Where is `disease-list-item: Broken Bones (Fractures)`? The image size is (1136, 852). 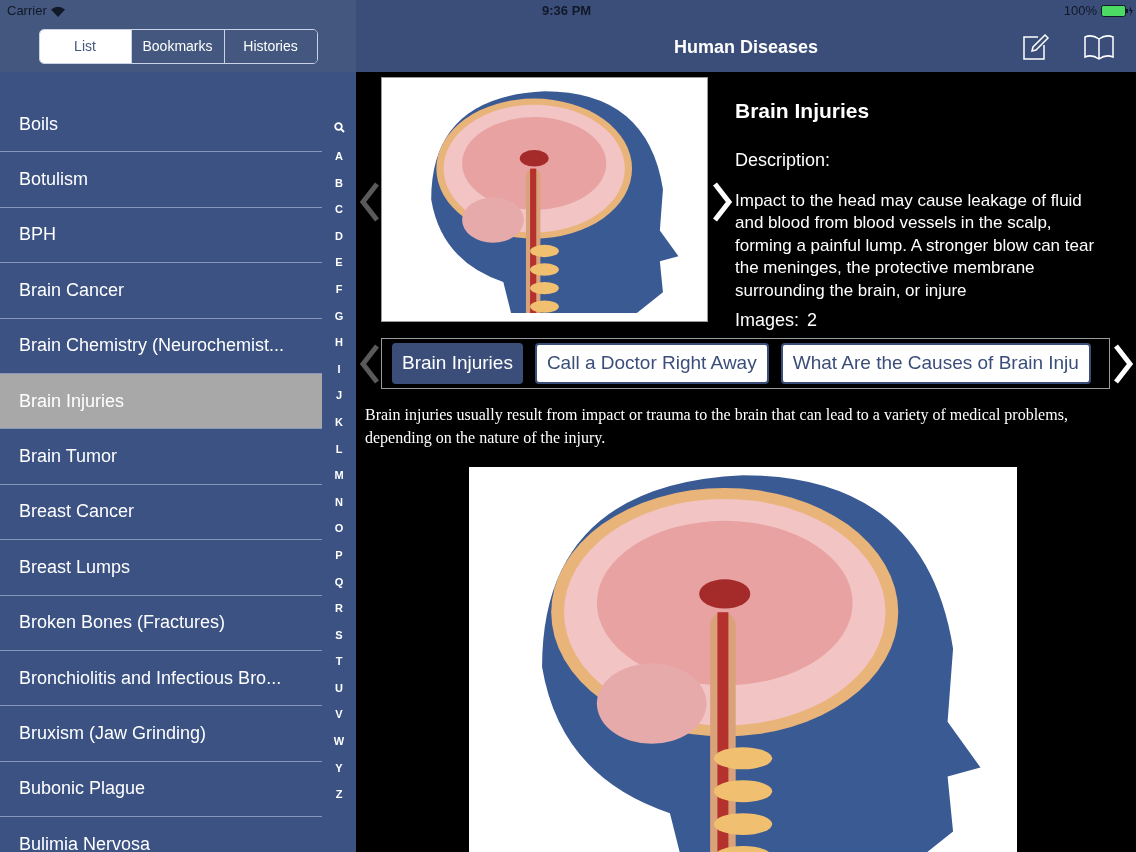 disease-list-item: Broken Bones (Fractures) is located at coordinates (161, 623).